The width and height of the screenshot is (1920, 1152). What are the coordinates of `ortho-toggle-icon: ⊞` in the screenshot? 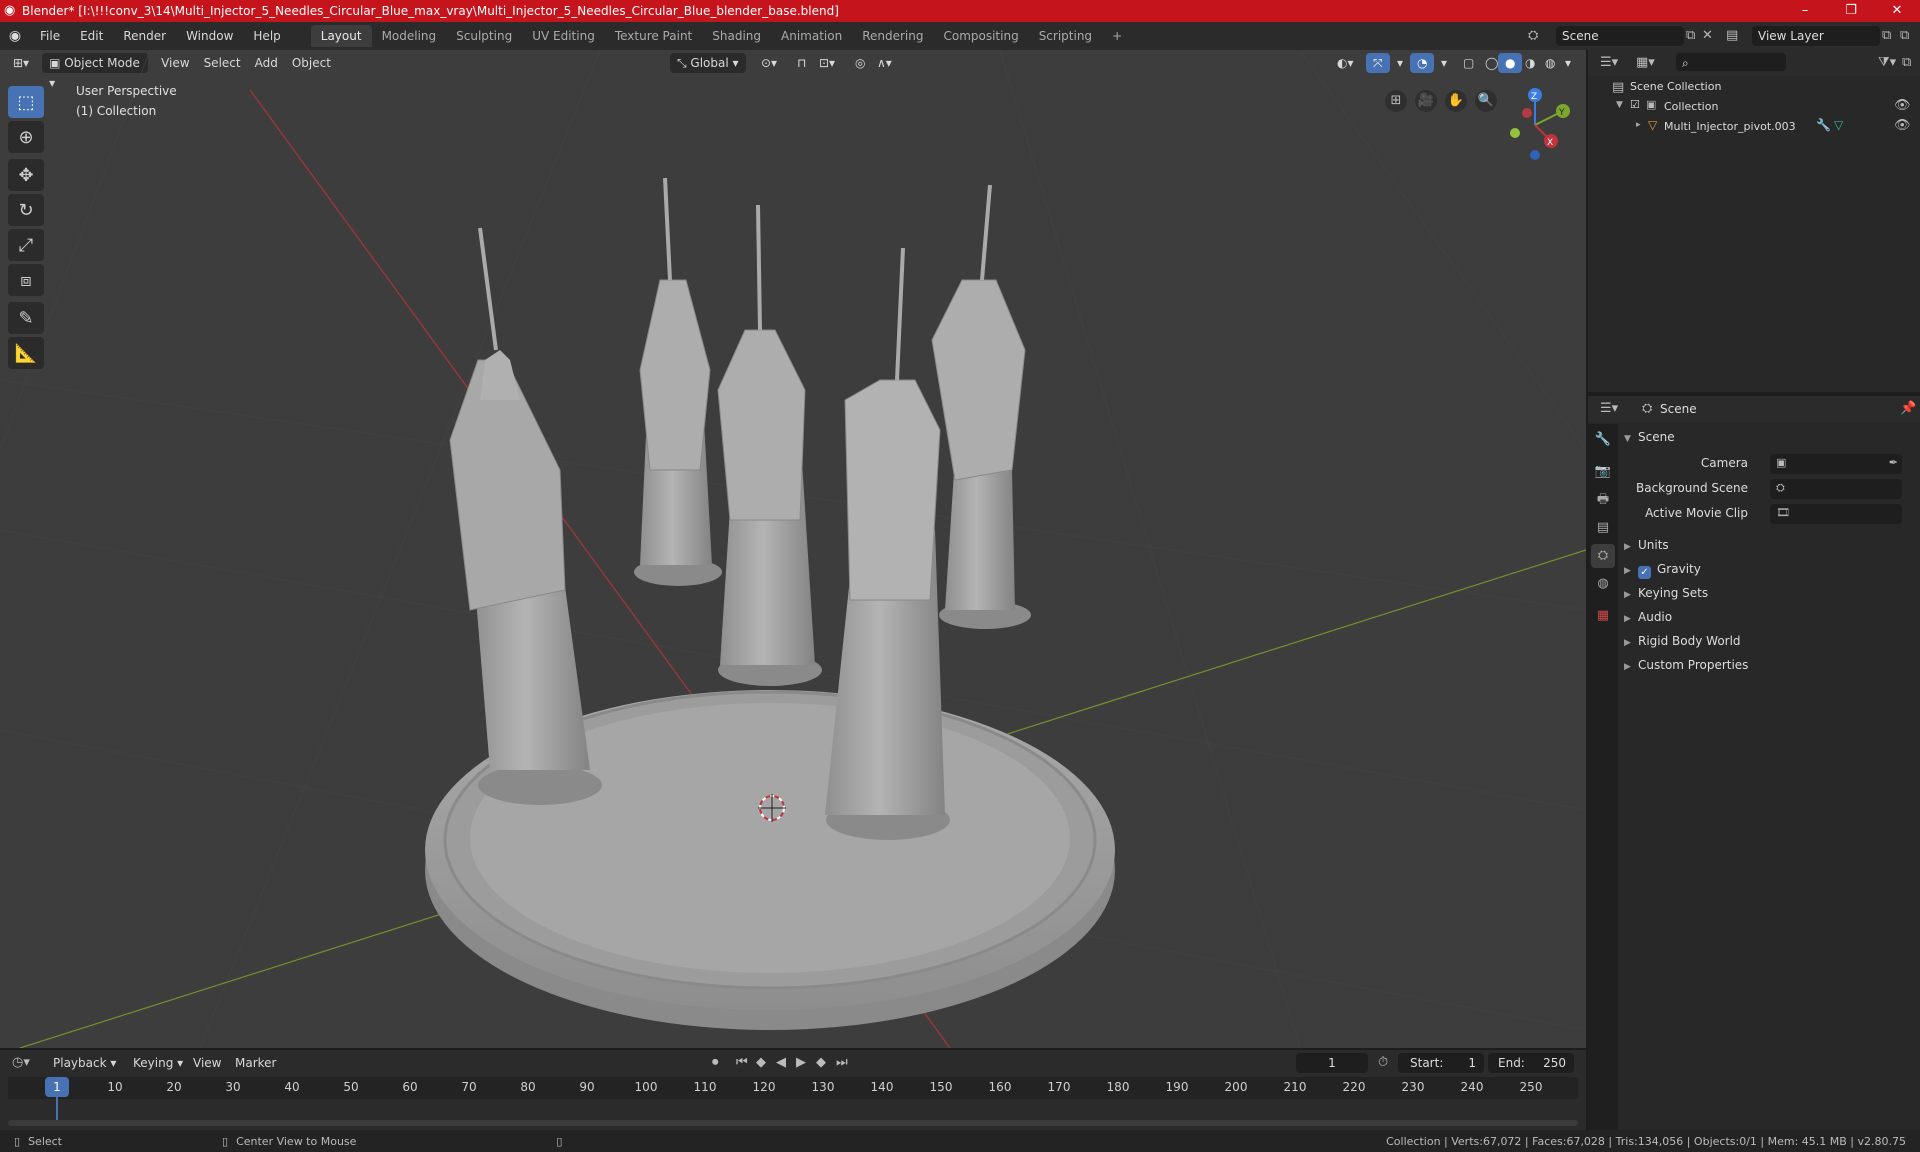 It's located at (1396, 101).